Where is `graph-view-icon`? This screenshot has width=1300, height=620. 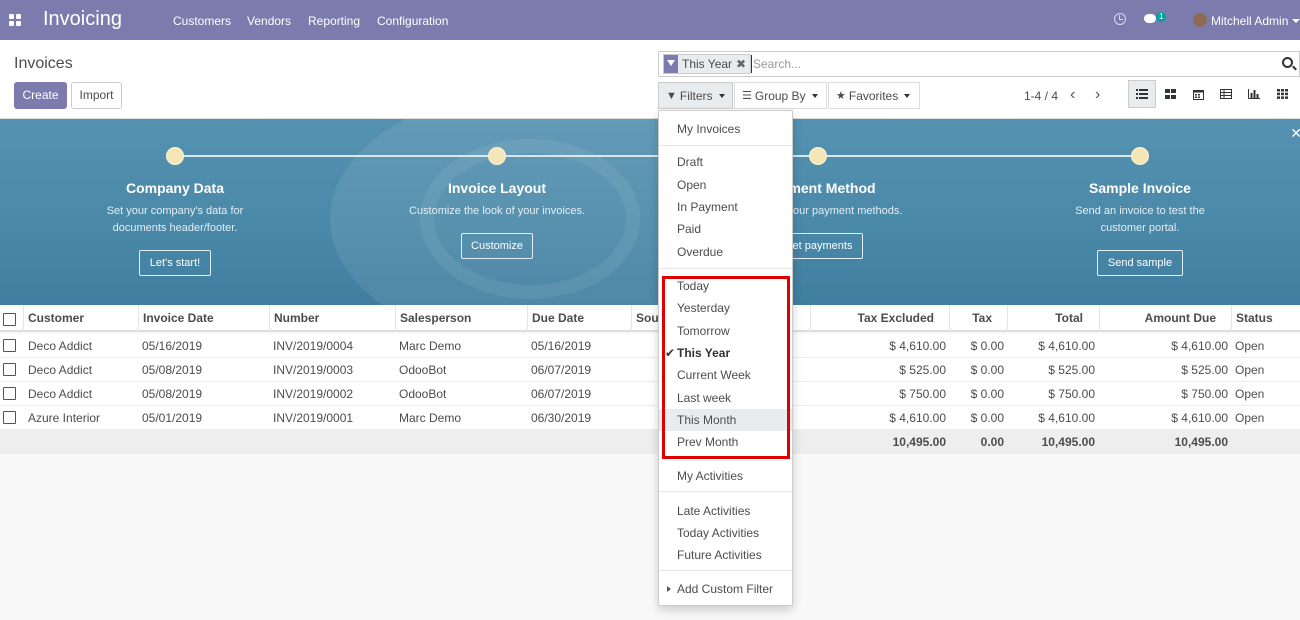
graph-view-icon is located at coordinates (1254, 94).